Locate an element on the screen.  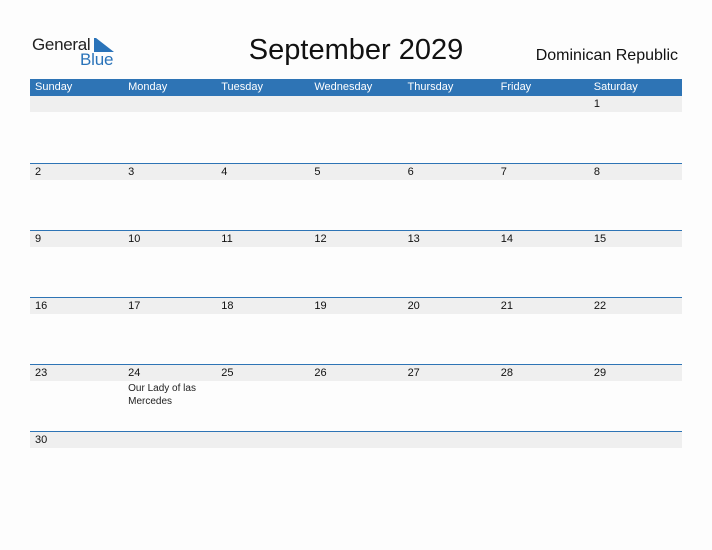
weekday-friday: Friday is located at coordinates (516, 87).